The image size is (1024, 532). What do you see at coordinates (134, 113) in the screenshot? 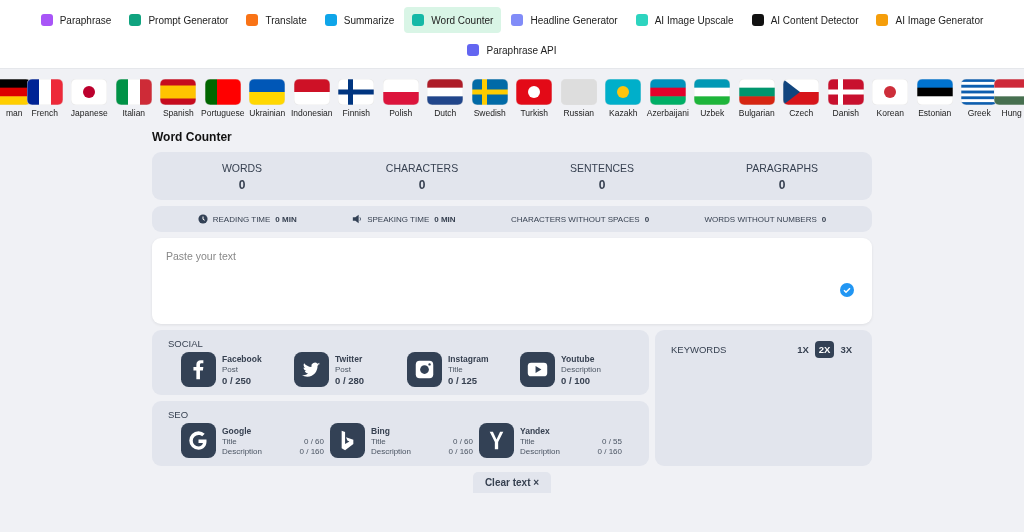
I see `language-link: Italian` at bounding box center [134, 113].